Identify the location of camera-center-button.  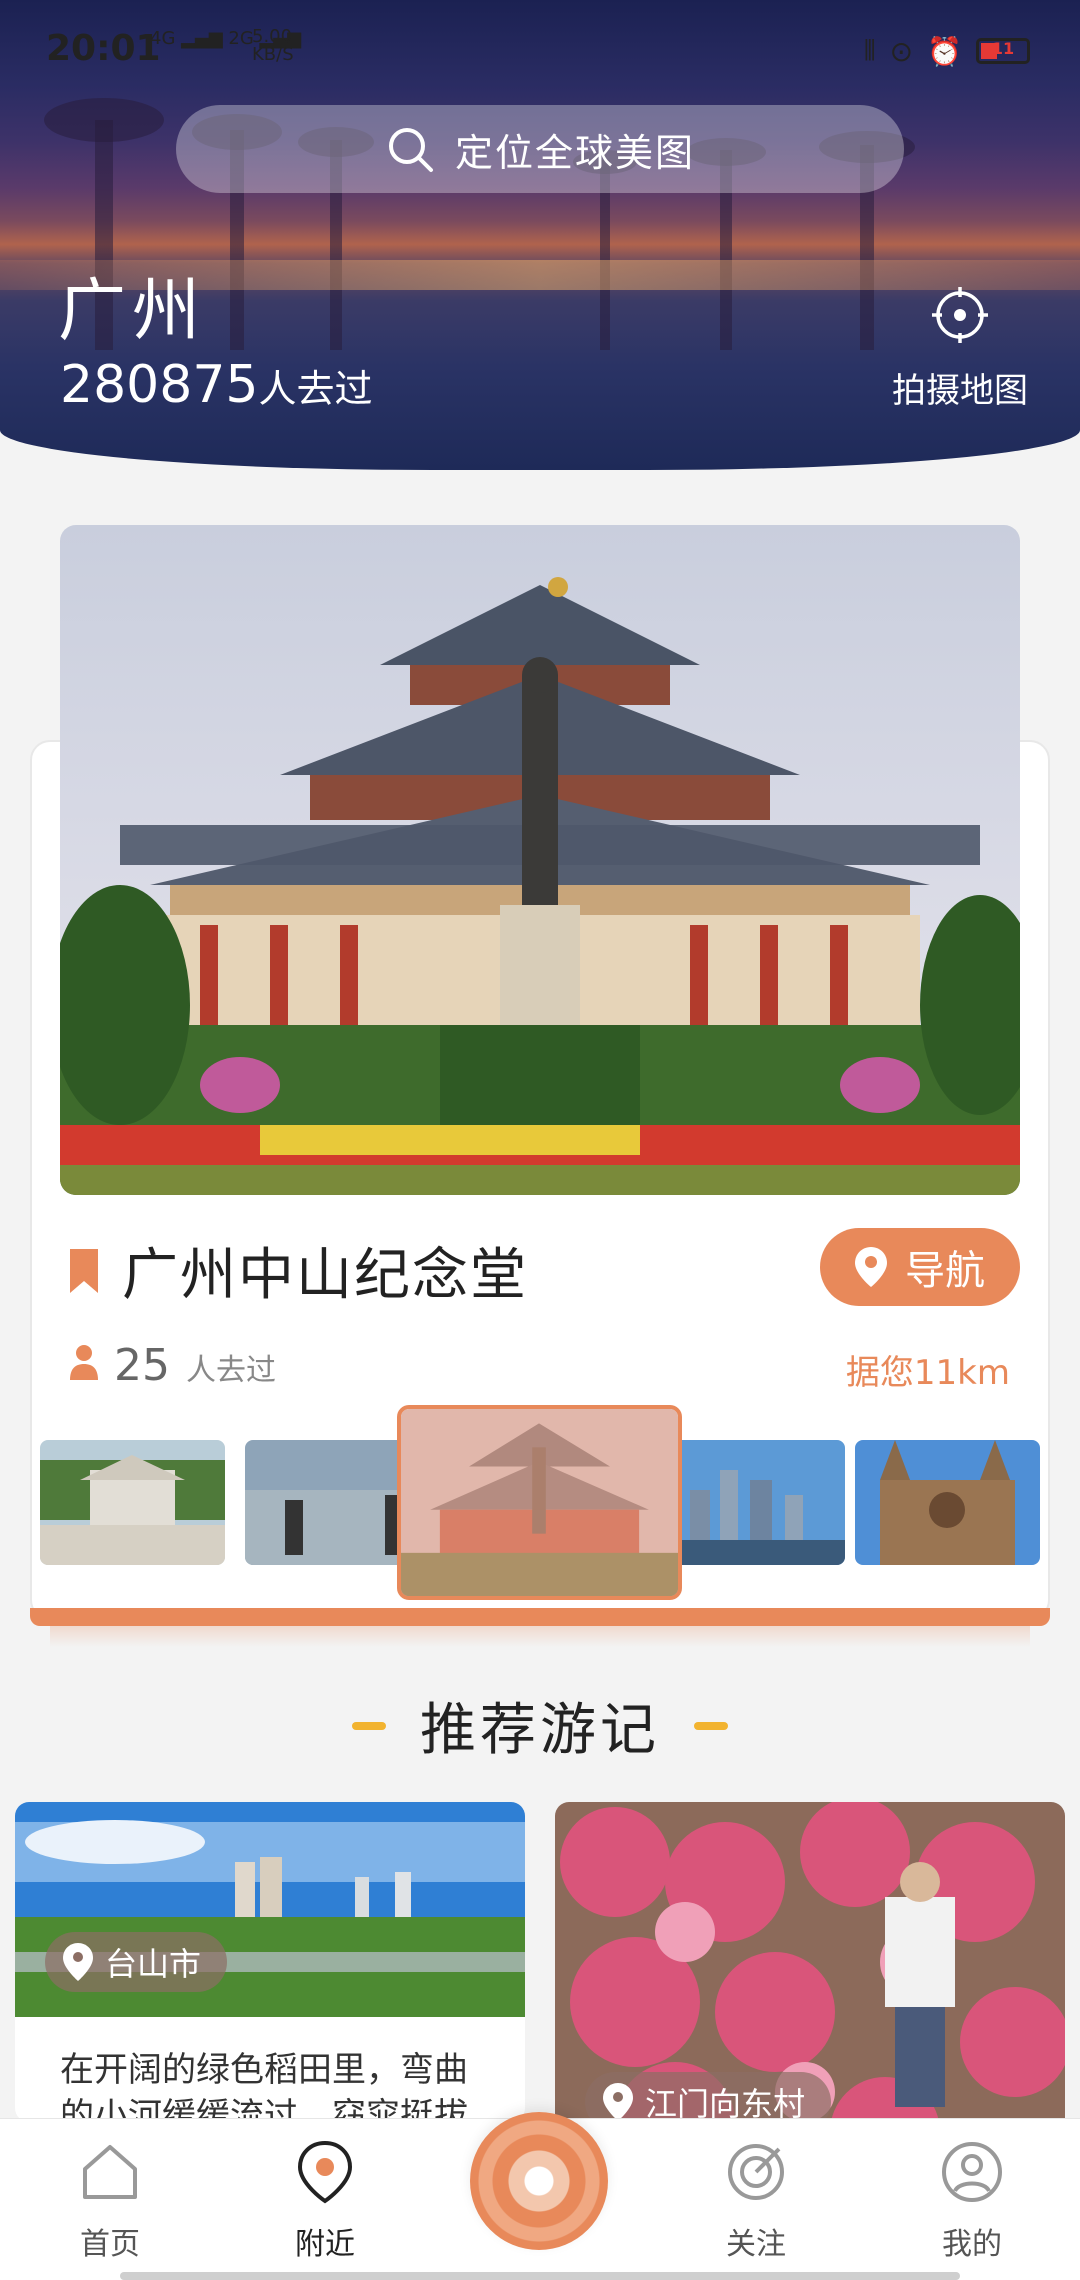
(539, 2181).